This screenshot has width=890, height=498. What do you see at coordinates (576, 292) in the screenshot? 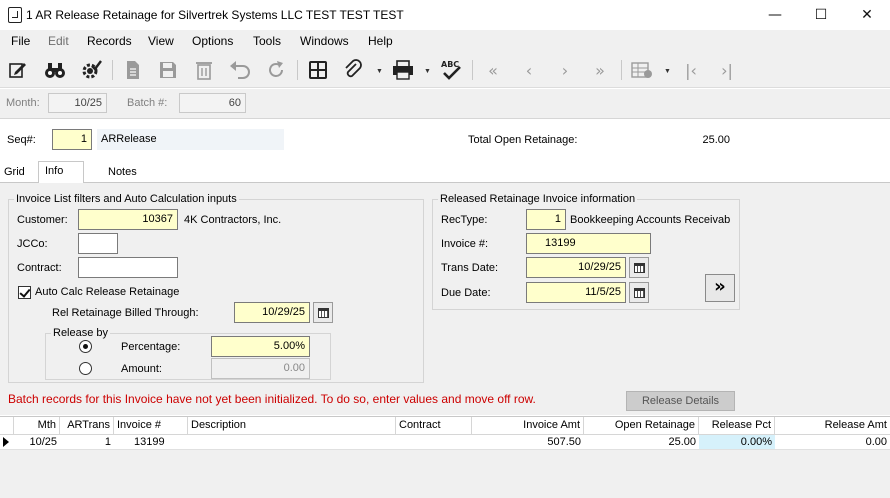
I see `due-date-input: 11/5/25` at bounding box center [576, 292].